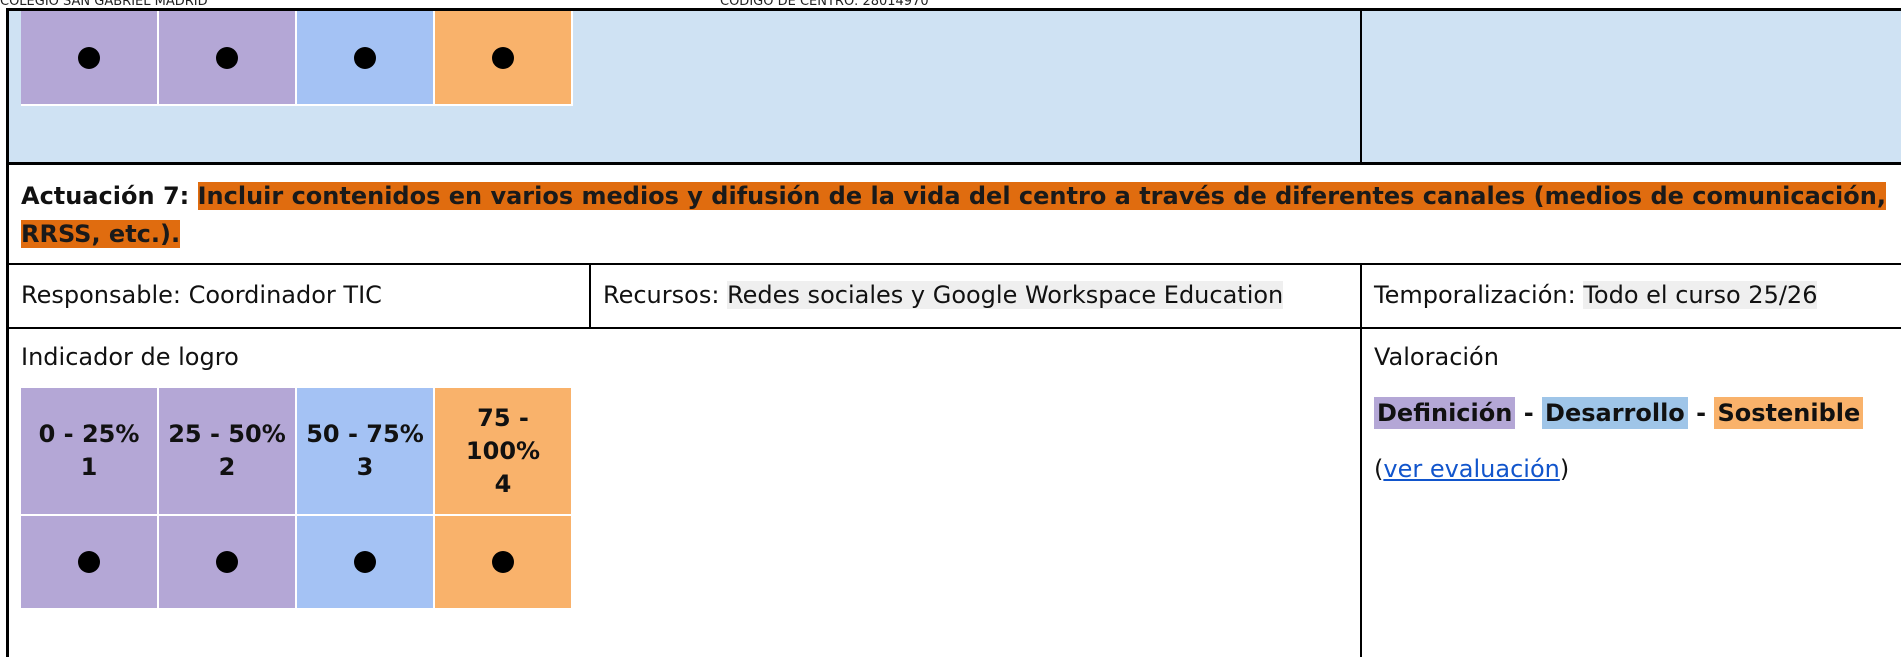 Image resolution: width=1901 pixels, height=657 pixels. What do you see at coordinates (227, 467) in the screenshot?
I see `level-2-number: 2` at bounding box center [227, 467].